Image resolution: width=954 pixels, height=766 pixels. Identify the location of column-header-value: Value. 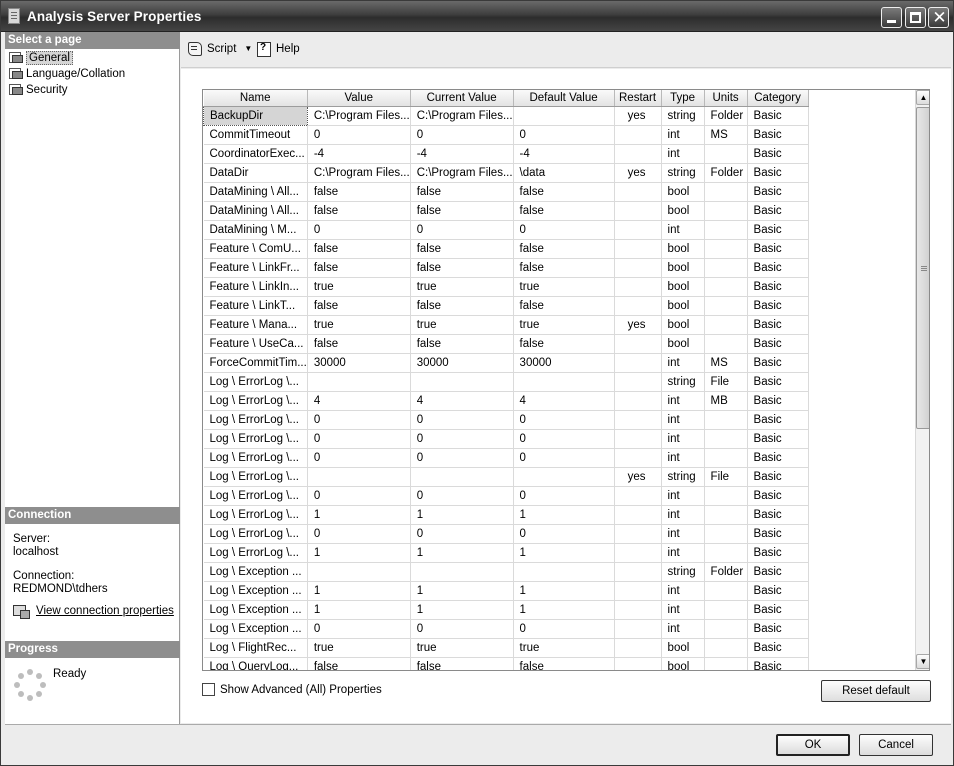
(359, 98).